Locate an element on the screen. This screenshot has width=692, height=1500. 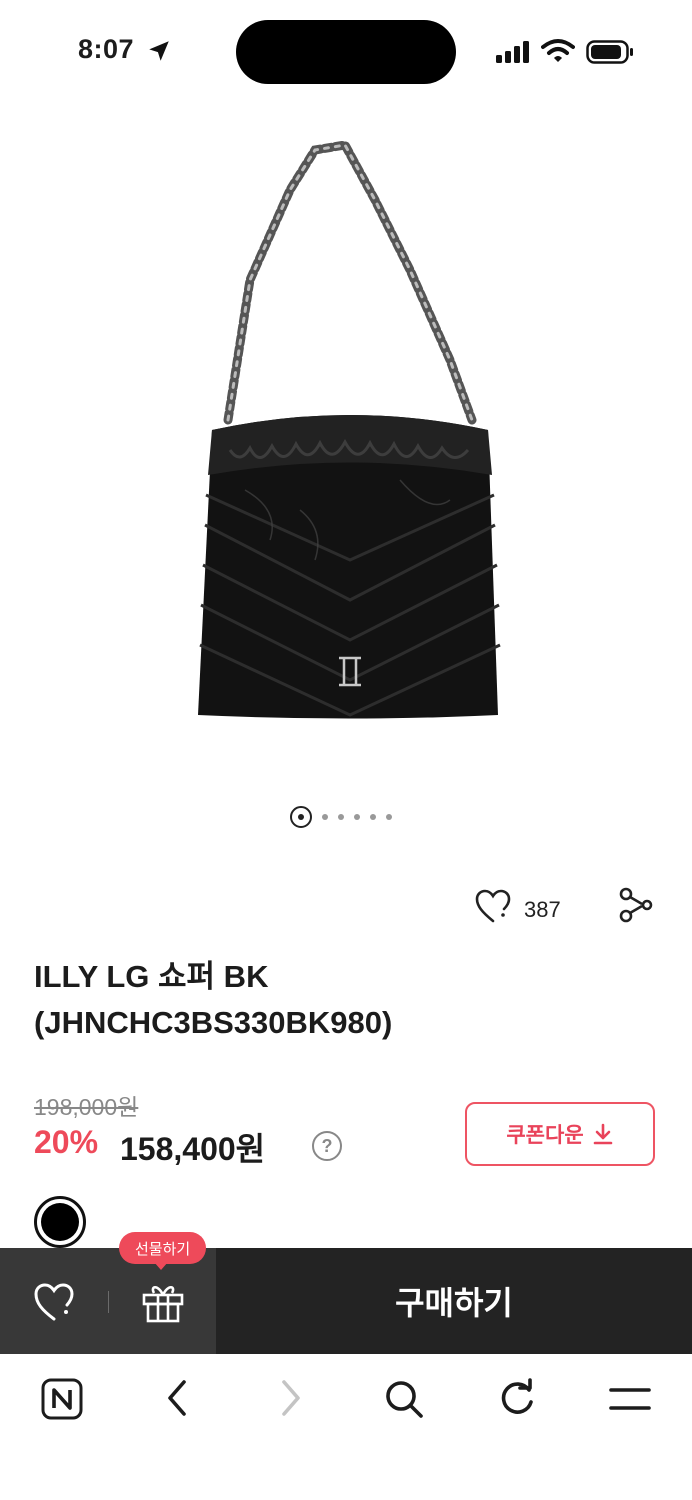
download-icon is located at coordinates (602, 1134).